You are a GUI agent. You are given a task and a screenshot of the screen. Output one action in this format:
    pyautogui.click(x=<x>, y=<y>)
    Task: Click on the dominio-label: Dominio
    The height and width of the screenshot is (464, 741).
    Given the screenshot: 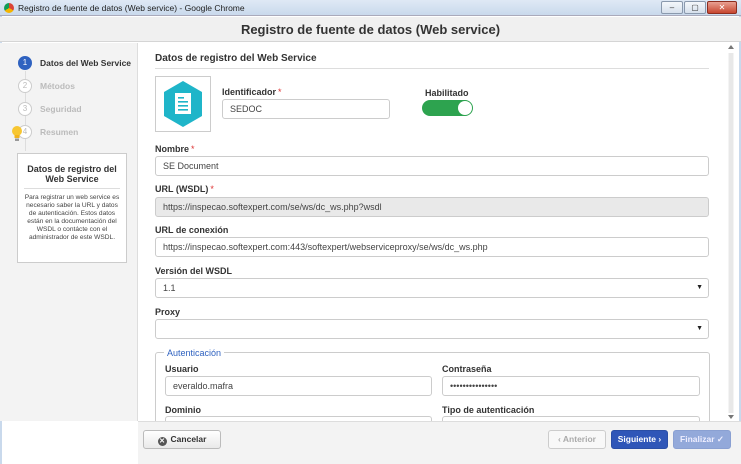 What is the action you would take?
    pyautogui.click(x=183, y=410)
    